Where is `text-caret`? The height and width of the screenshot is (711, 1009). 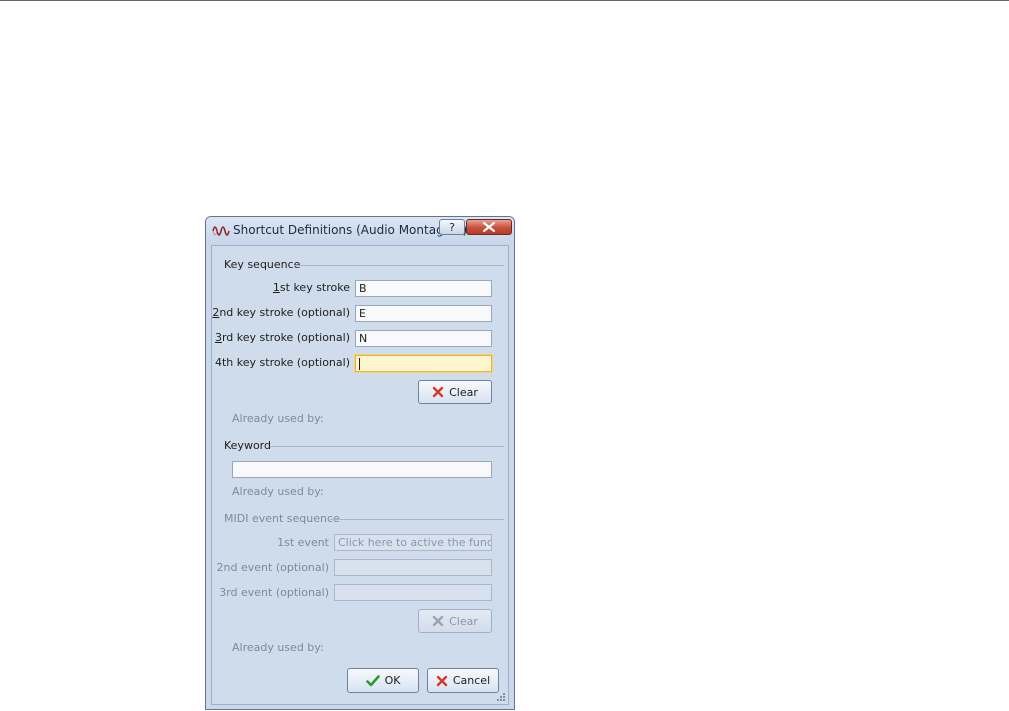 text-caret is located at coordinates (359, 364).